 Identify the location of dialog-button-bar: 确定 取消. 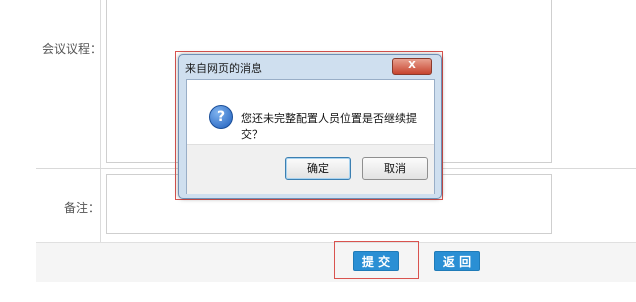
(310, 169).